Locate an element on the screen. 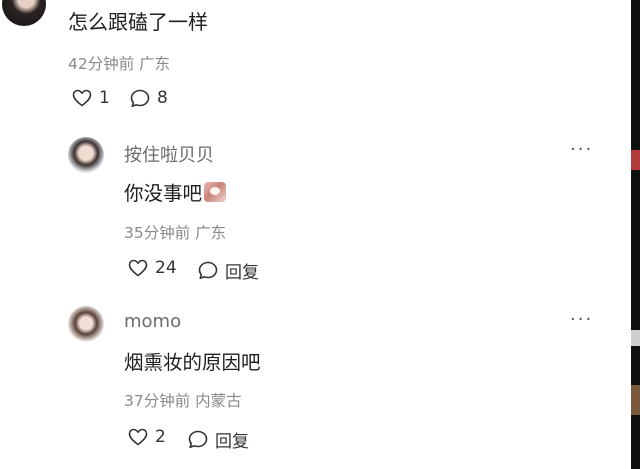  comment-location: 内蒙古 is located at coordinates (218, 401).